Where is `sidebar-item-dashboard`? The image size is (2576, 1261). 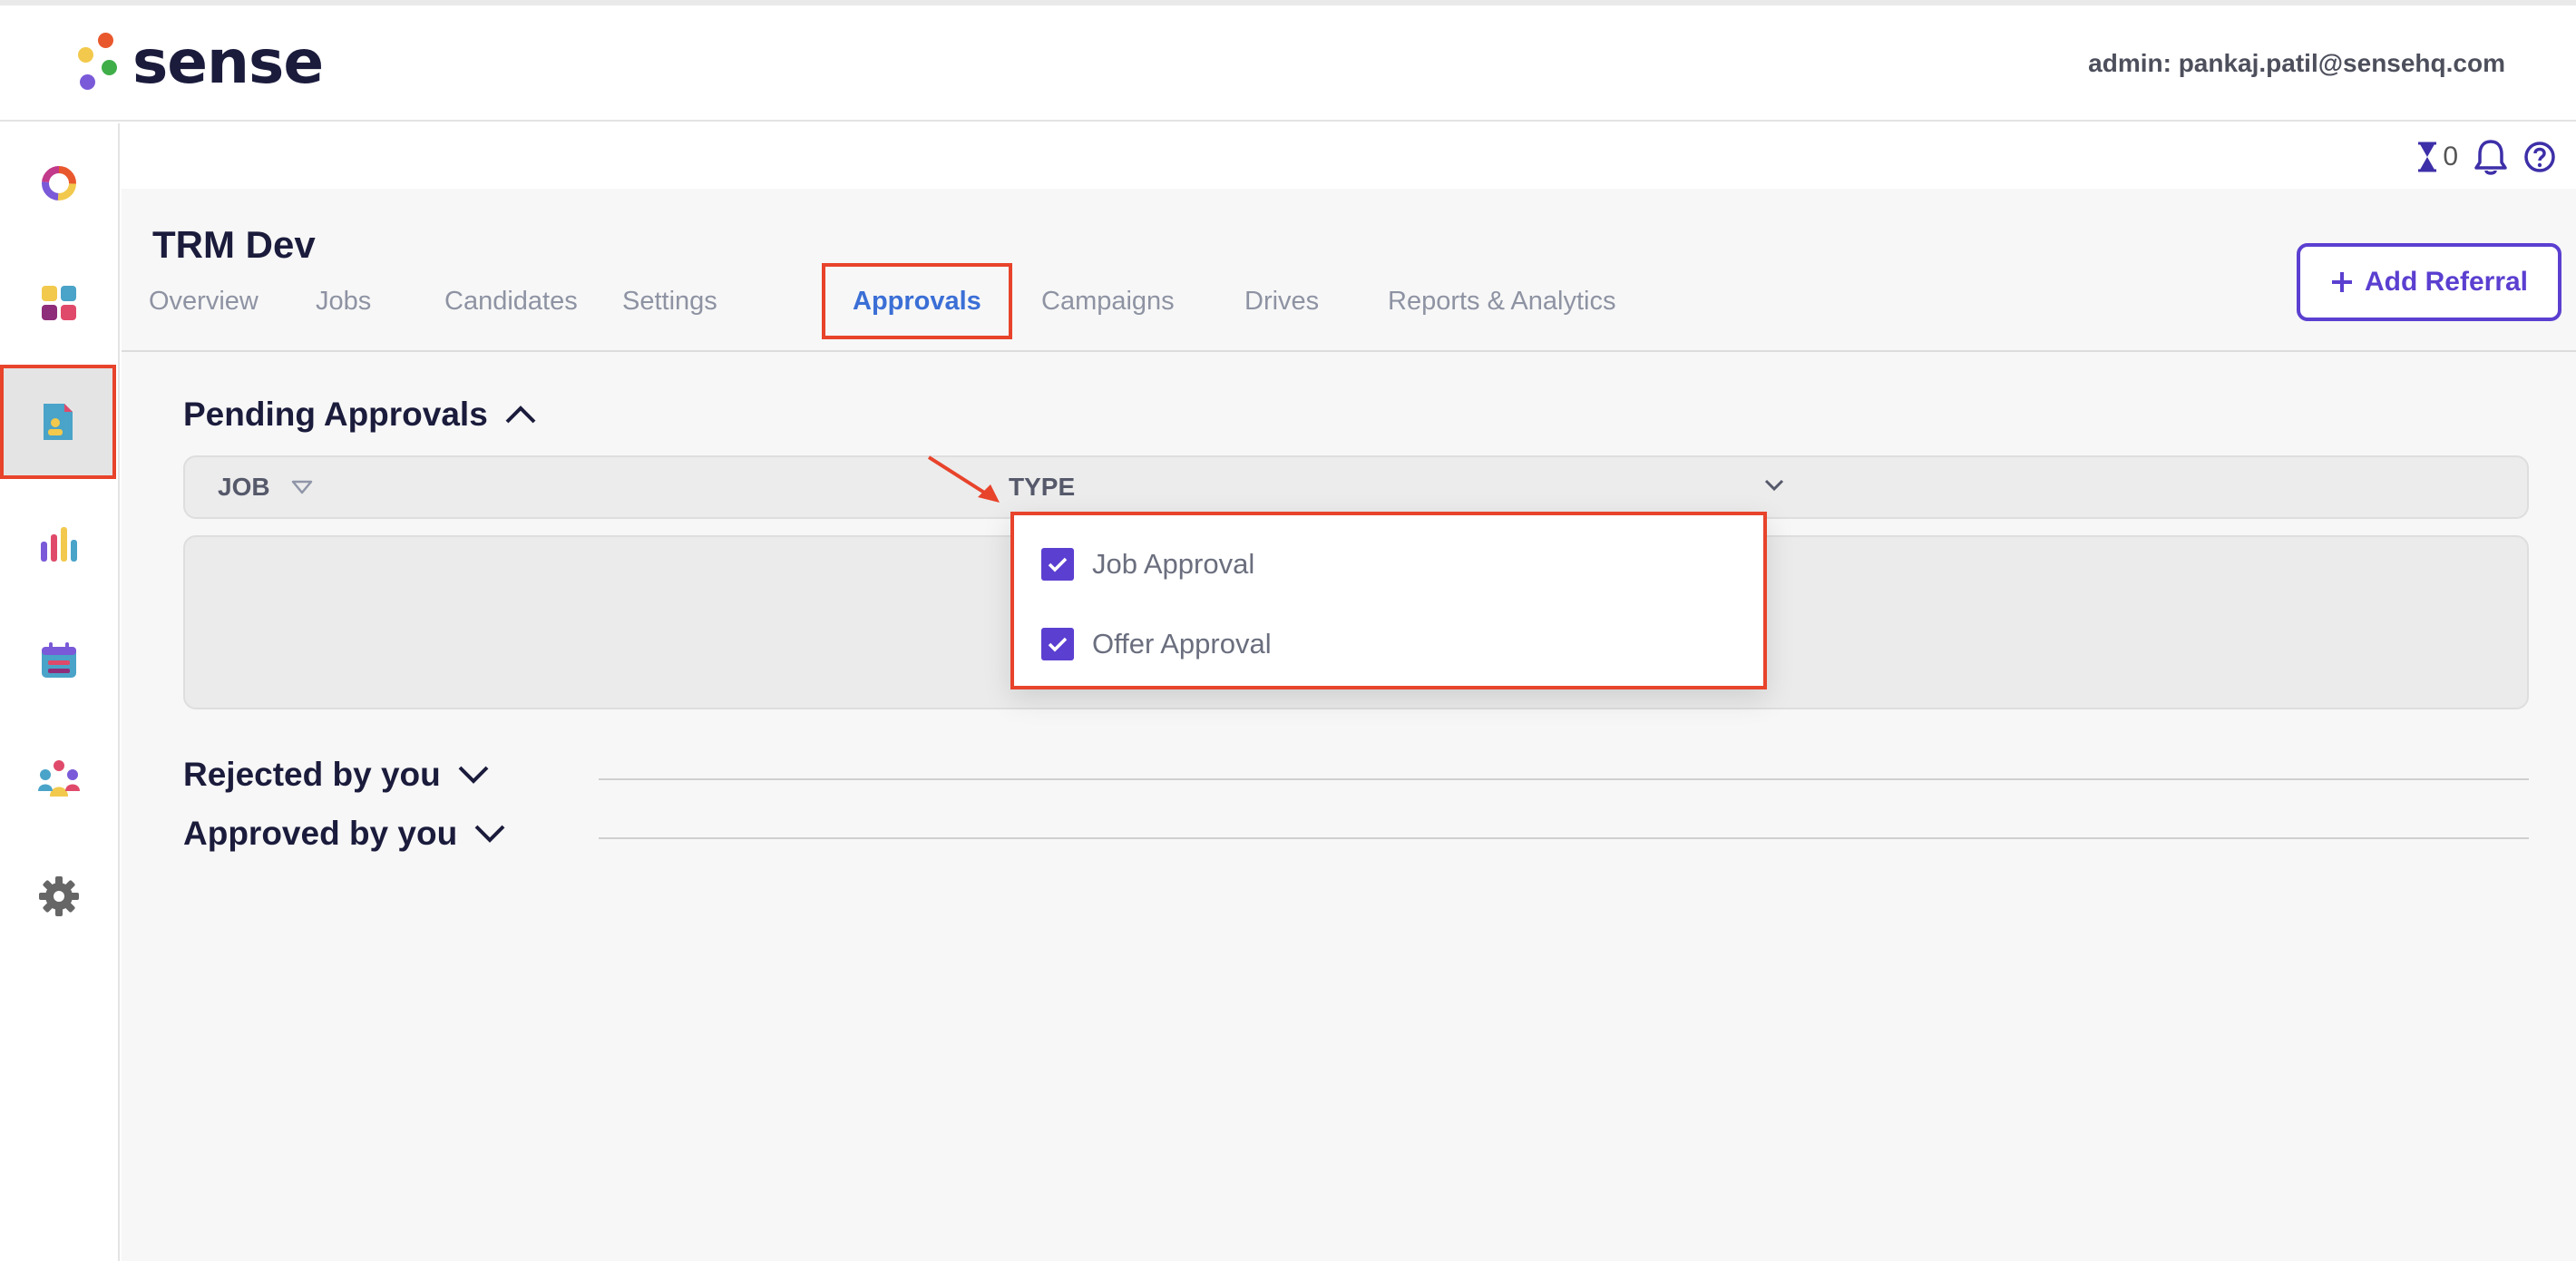 sidebar-item-dashboard is located at coordinates (59, 303).